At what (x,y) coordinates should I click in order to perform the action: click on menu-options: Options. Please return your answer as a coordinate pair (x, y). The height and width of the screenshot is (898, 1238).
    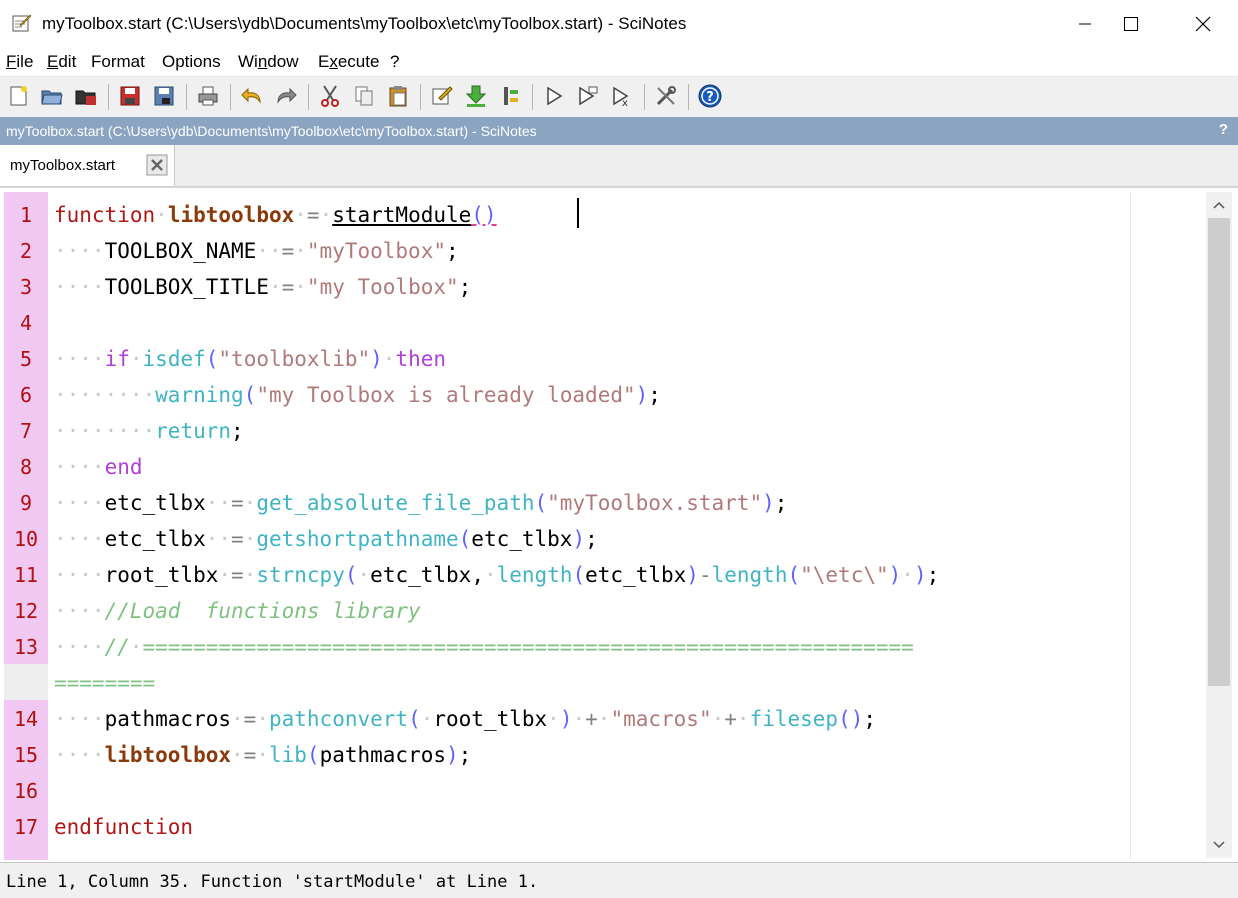
    Looking at the image, I should click on (191, 62).